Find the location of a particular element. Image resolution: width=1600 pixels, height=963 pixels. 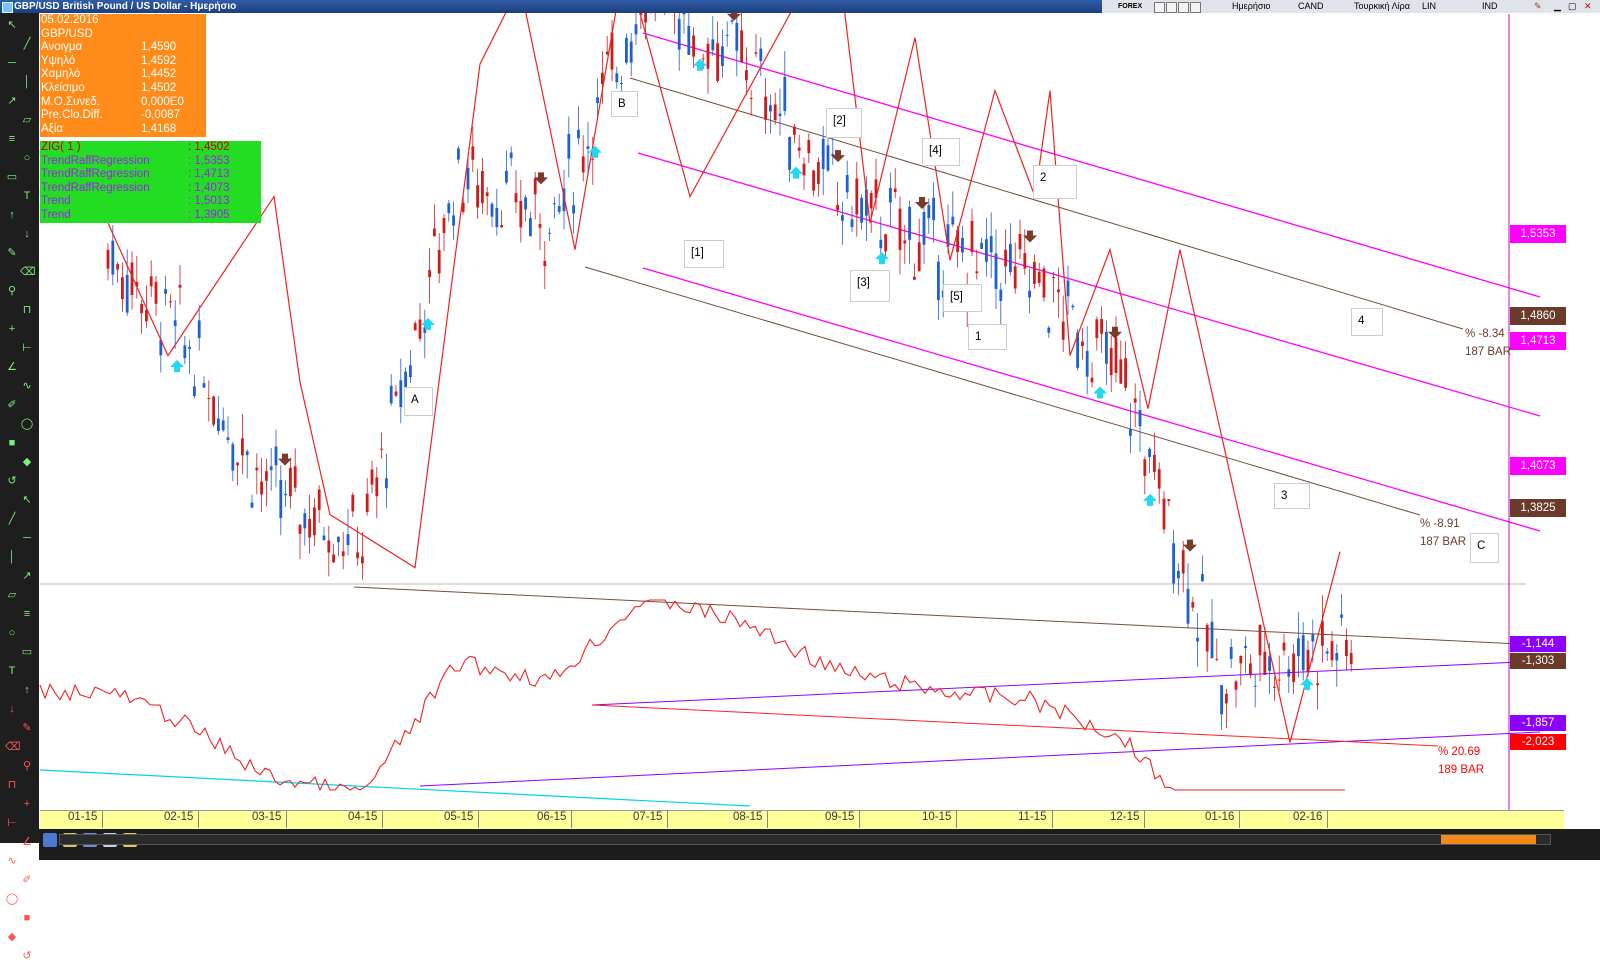

minimize-icon: ▁ is located at coordinates (1557, 6).